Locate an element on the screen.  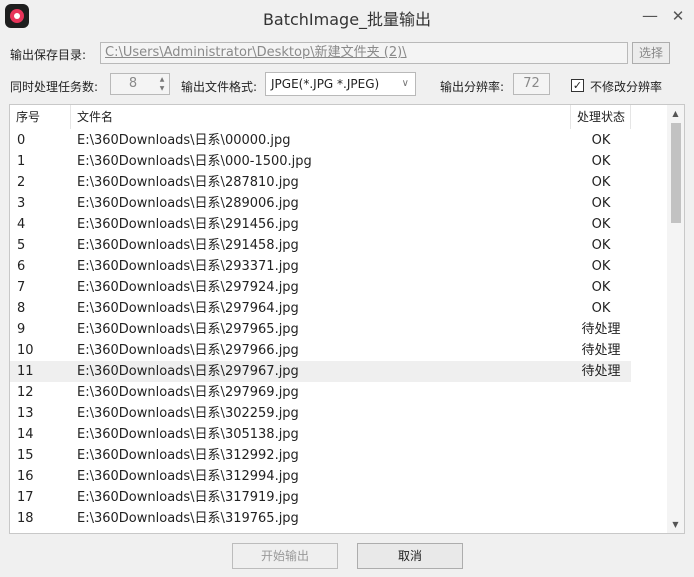
row-index: 8 is located at coordinates (21, 308).